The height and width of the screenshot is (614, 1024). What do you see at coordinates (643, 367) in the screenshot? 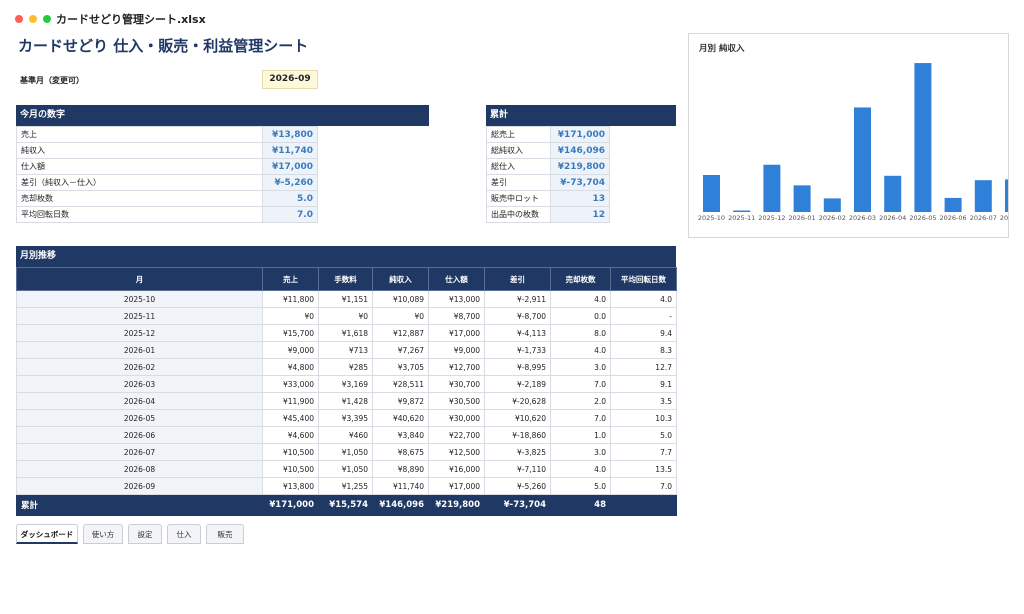
I see `table-cell: 12.7` at bounding box center [643, 367].